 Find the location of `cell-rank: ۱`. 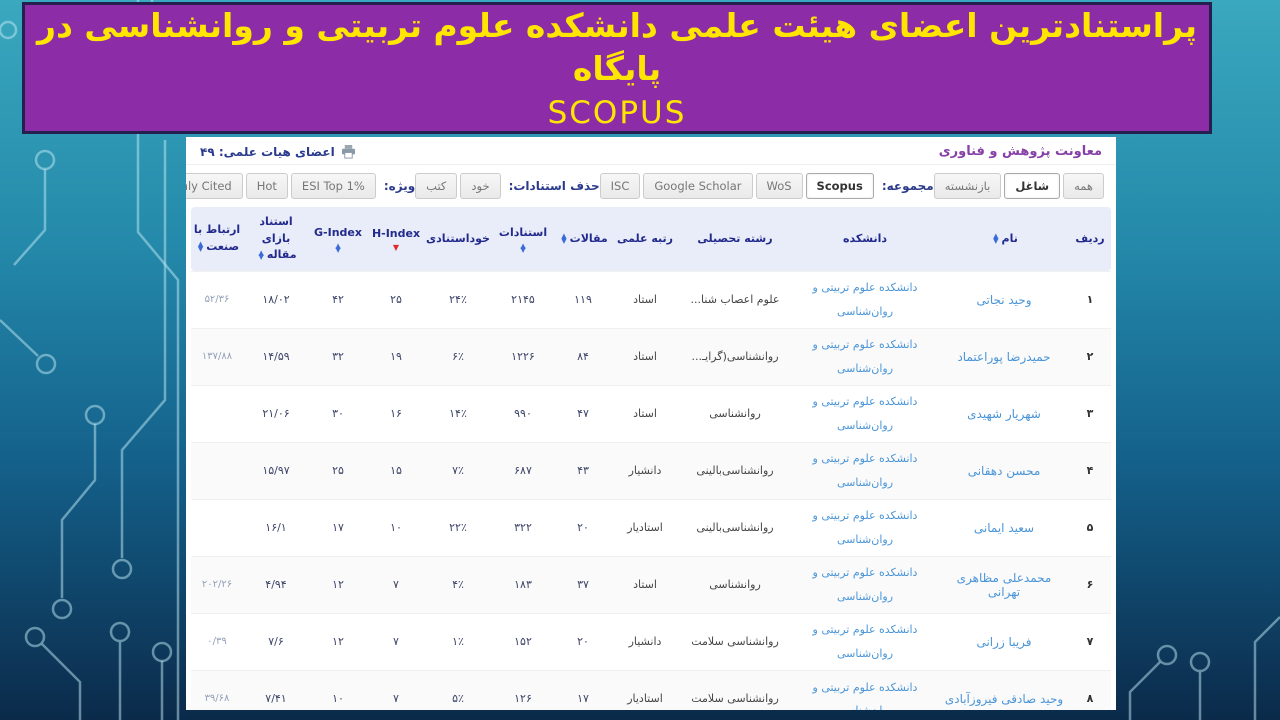

cell-rank: ۱ is located at coordinates (1090, 299).